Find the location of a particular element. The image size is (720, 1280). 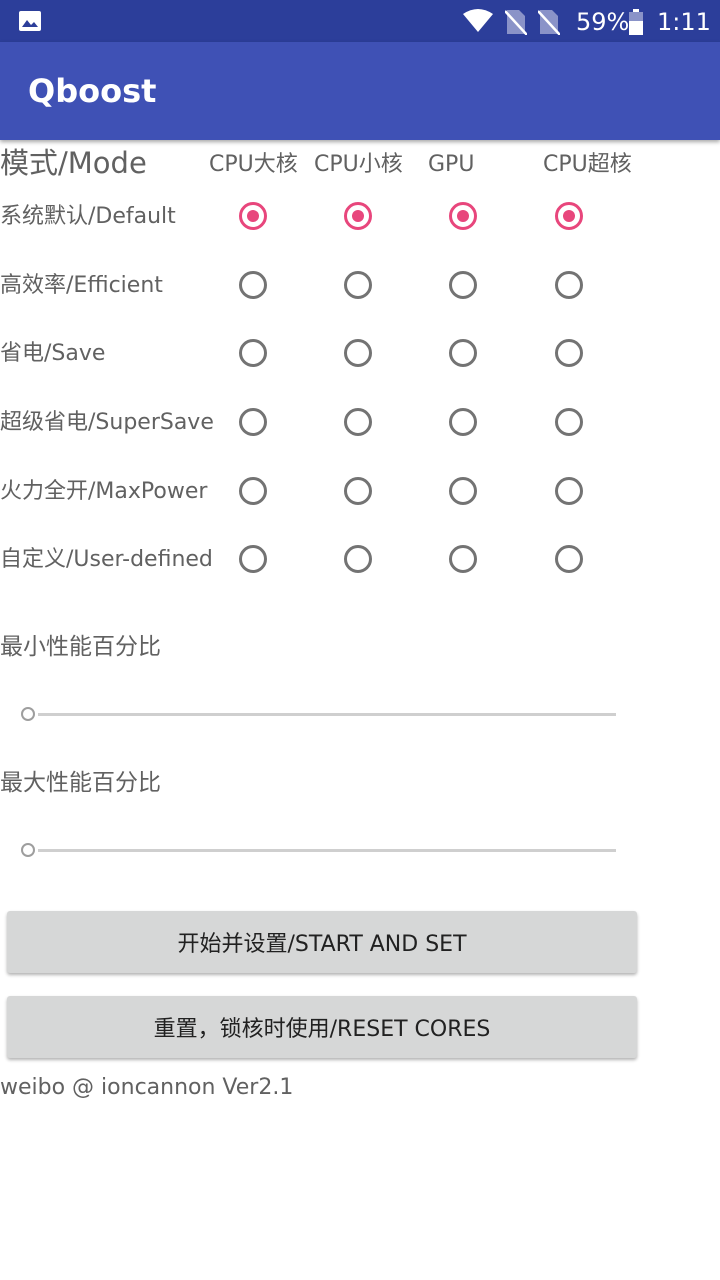

radio-maxpower-cpu-prime is located at coordinates (569, 491).